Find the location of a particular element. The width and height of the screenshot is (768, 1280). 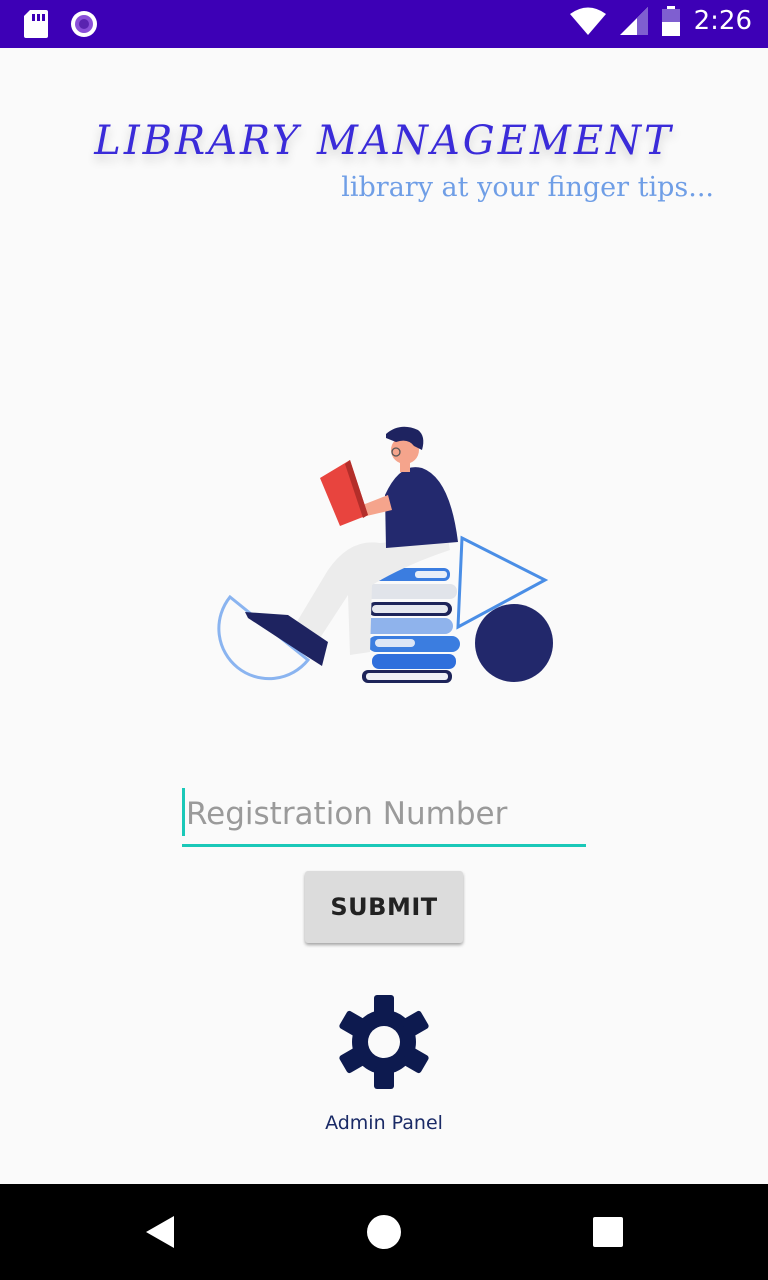

submit-button: SUBMIT is located at coordinates (384, 907).